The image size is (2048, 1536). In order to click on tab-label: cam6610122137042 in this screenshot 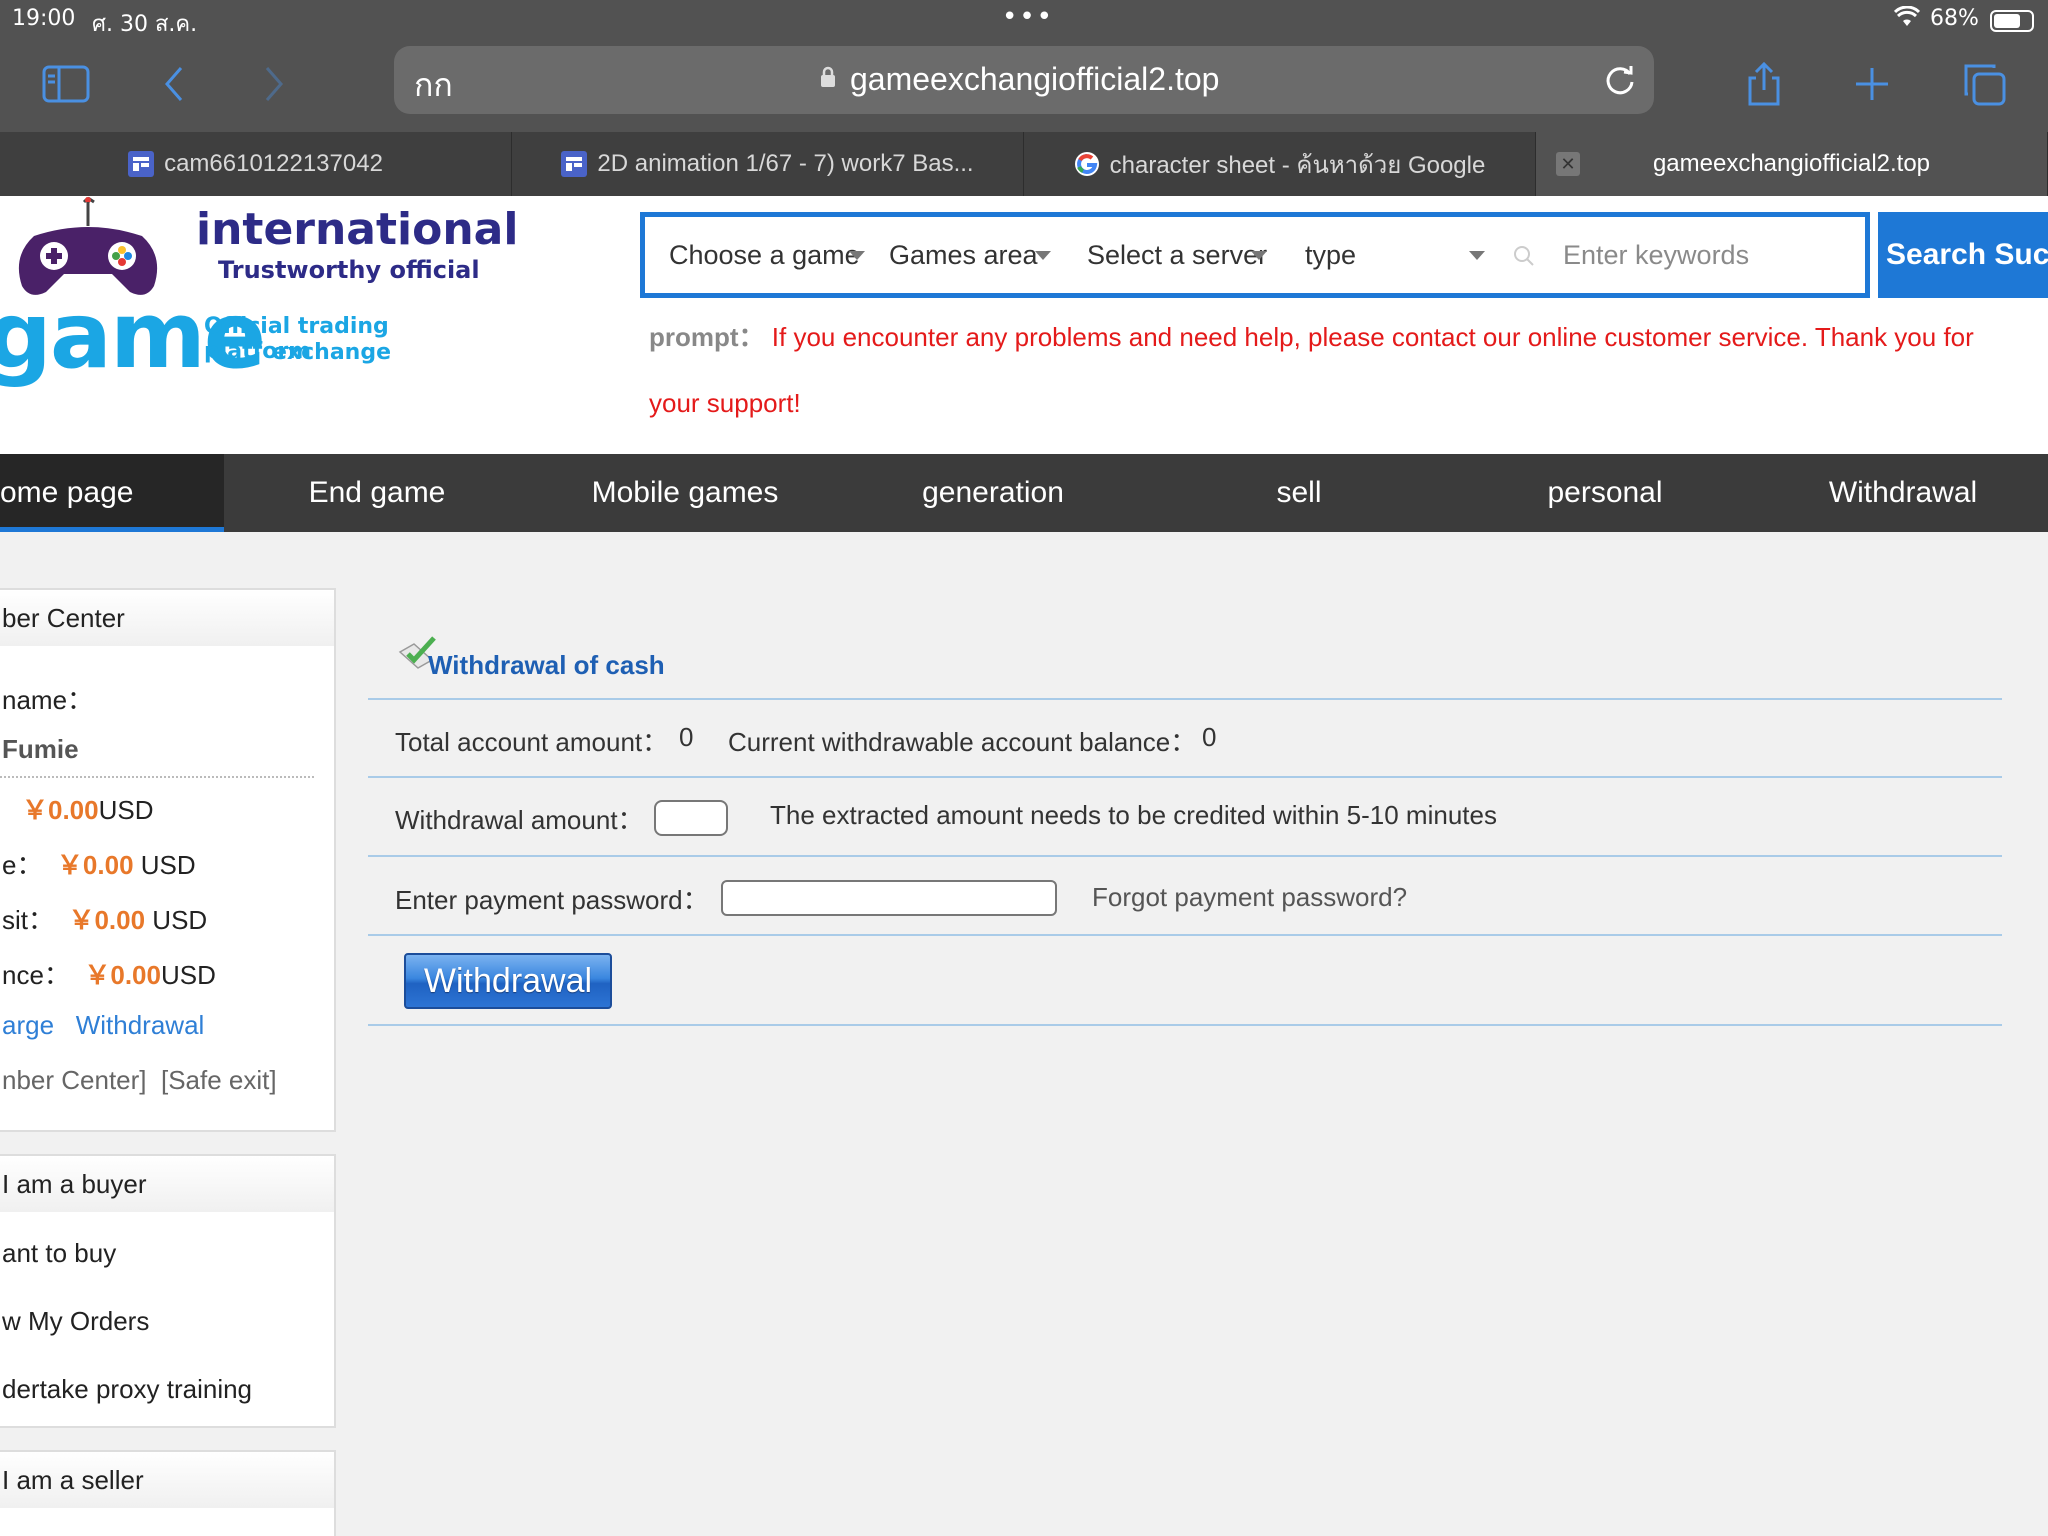, I will do `click(273, 163)`.